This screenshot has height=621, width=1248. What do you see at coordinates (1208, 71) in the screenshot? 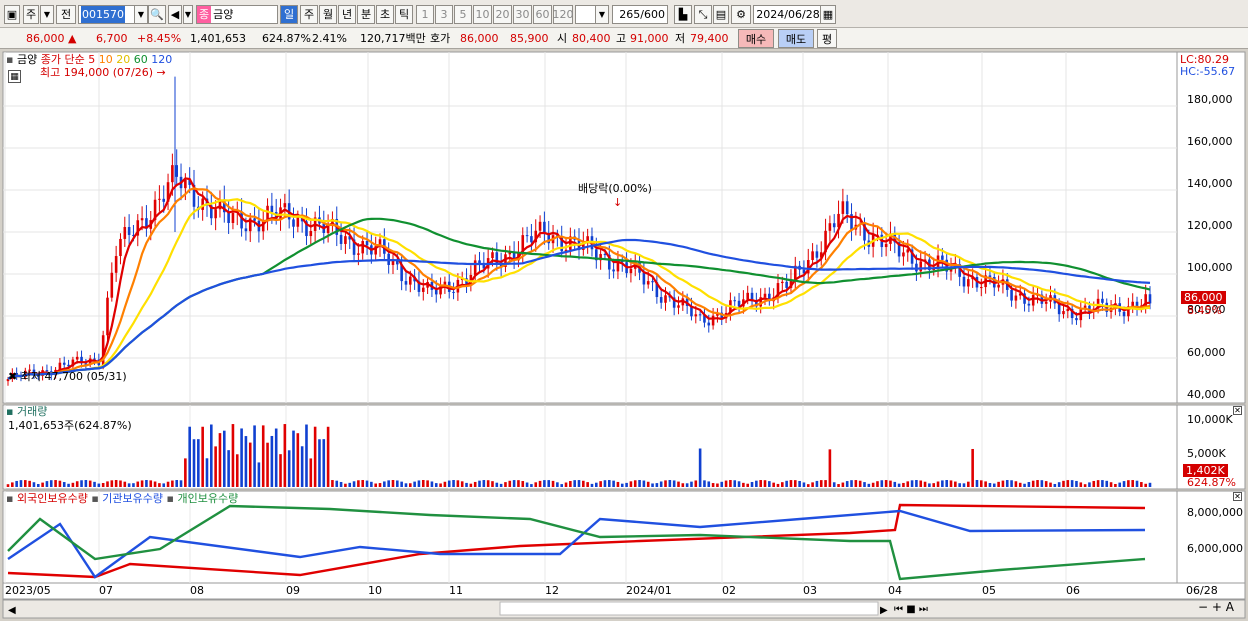
I see `hc-value: HC:-55.67` at bounding box center [1208, 71].